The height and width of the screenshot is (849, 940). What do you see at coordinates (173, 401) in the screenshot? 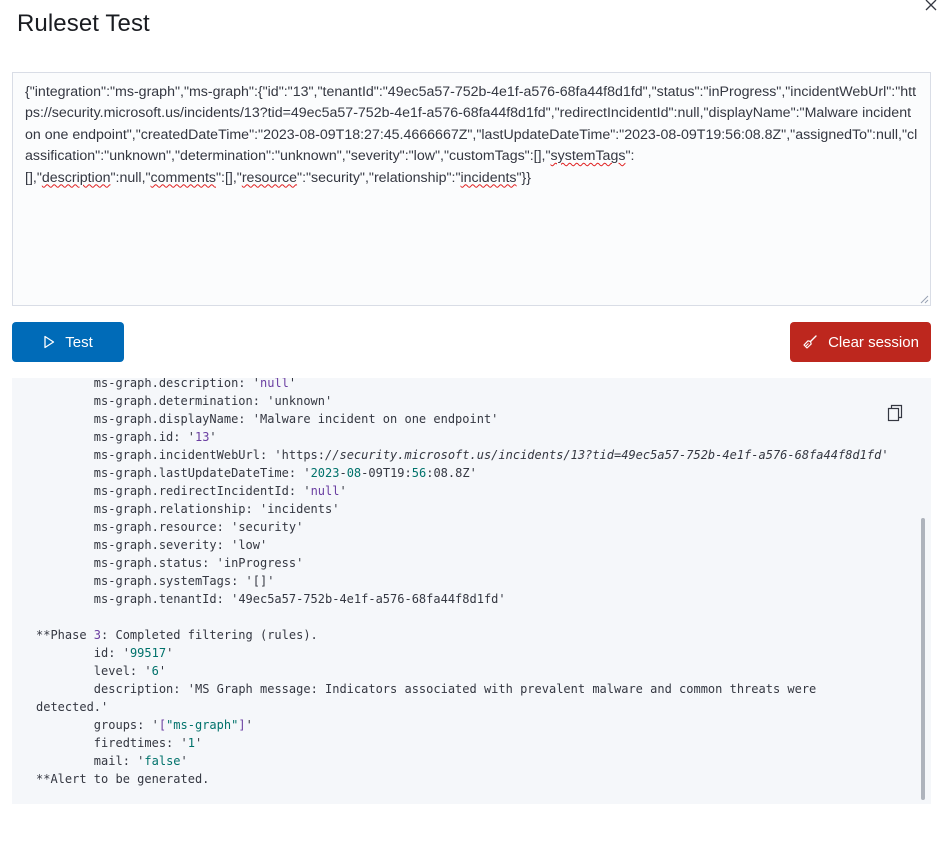
I see `output-field-key: ms-graph.determination` at bounding box center [173, 401].